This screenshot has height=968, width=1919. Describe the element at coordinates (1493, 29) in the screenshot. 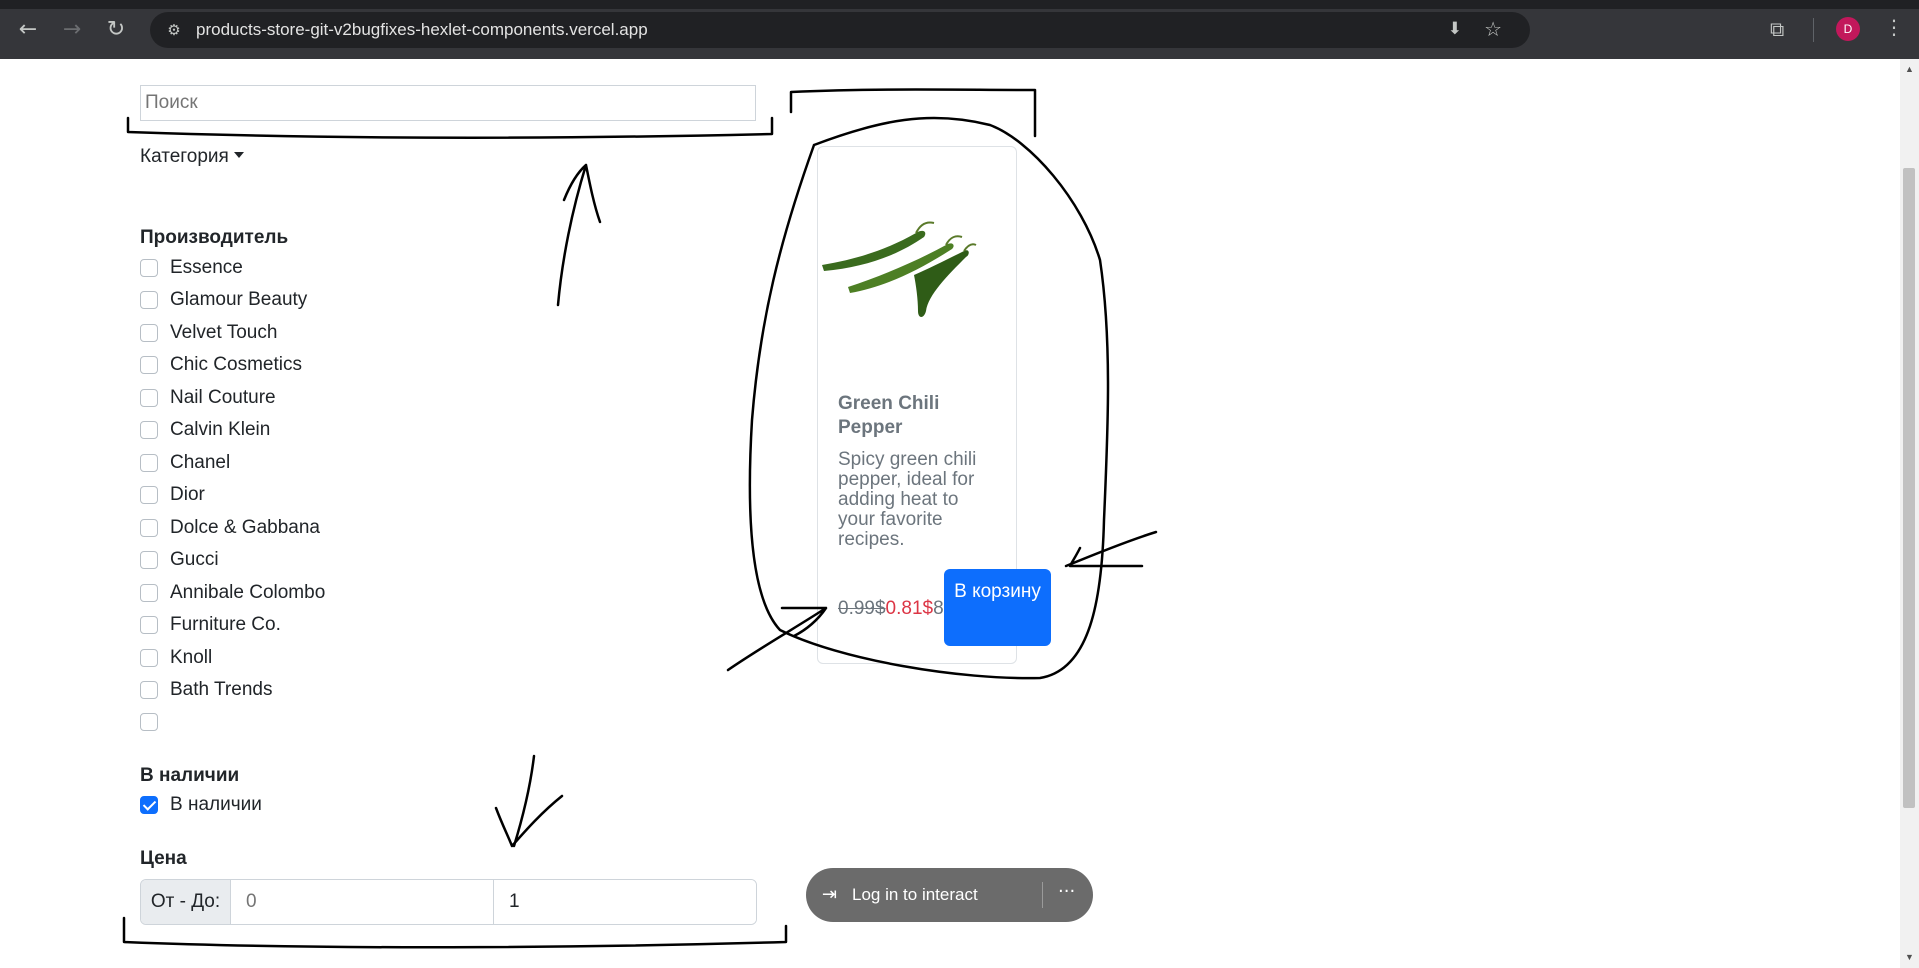

I see `bookmark-star-icon: ☆` at that location.